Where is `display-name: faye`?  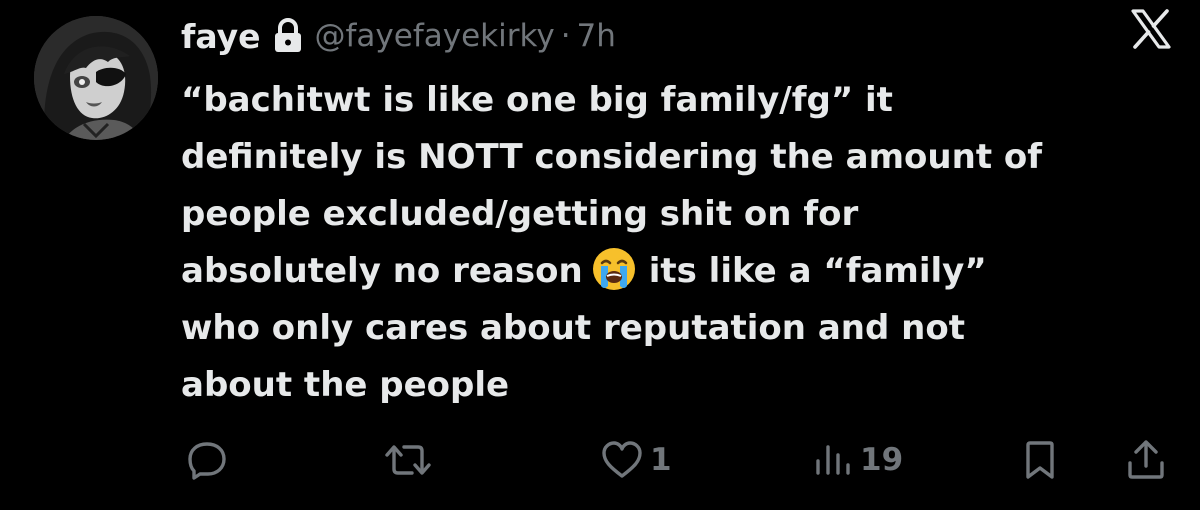 display-name: faye is located at coordinates (221, 36).